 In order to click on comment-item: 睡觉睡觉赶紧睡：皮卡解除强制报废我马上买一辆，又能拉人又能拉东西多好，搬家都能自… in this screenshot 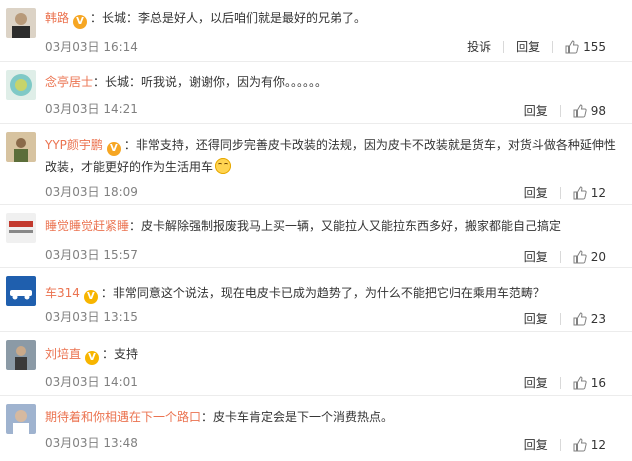, I will do `click(316, 236)`.